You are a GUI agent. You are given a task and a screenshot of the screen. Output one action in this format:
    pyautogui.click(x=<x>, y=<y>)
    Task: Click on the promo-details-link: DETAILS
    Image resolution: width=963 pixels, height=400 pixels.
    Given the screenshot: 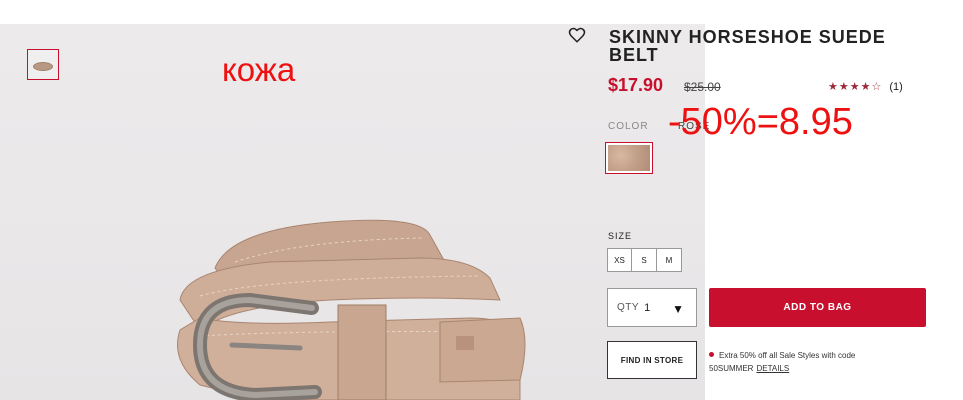 What is the action you would take?
    pyautogui.click(x=772, y=368)
    